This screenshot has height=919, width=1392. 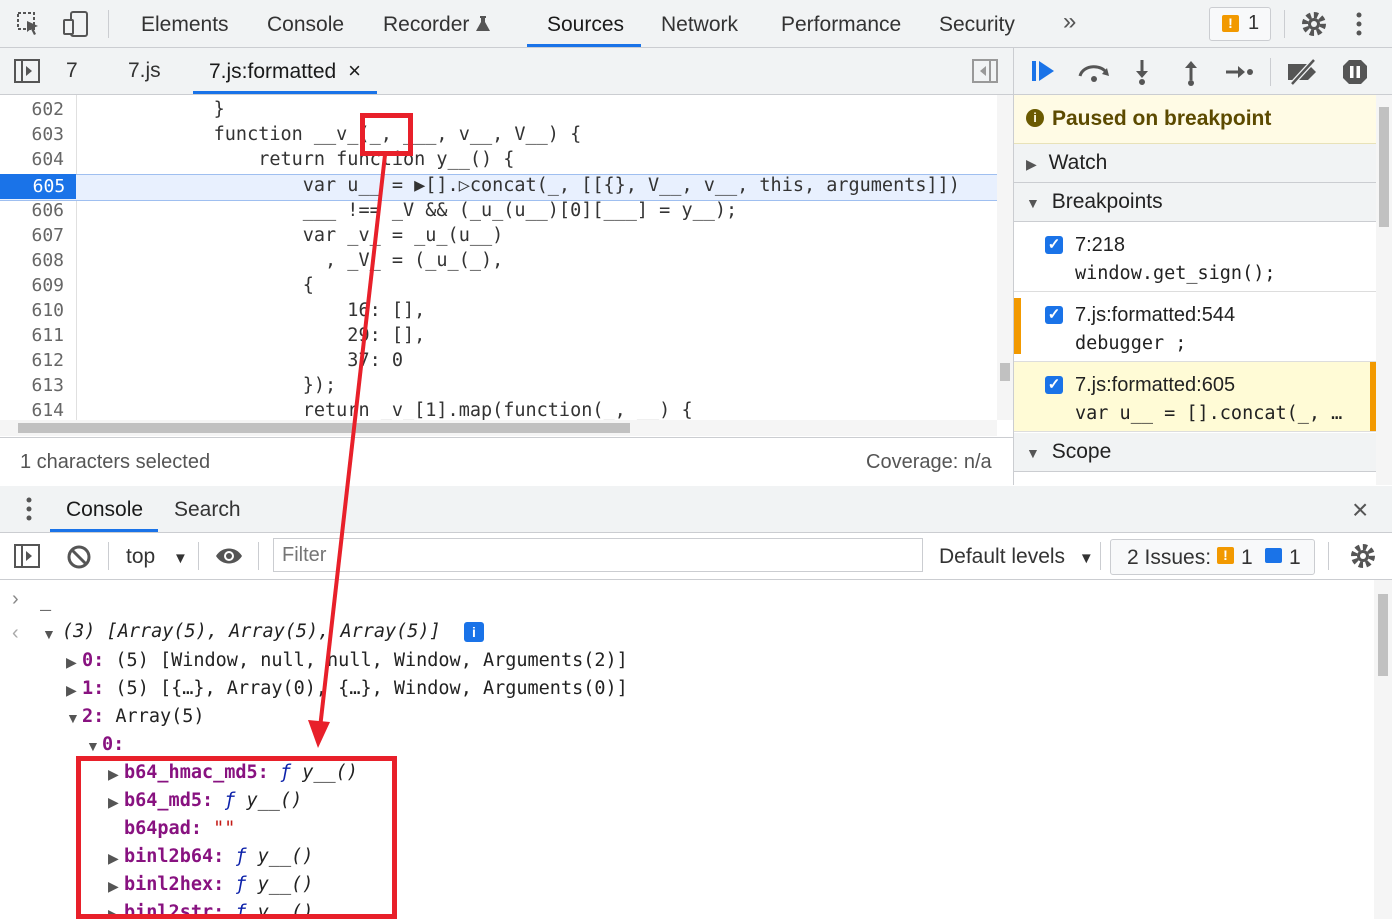 What do you see at coordinates (1195, 327) in the screenshot?
I see `breakpoint-item: ✓ 7.js:formatted:544 debugger ;` at bounding box center [1195, 327].